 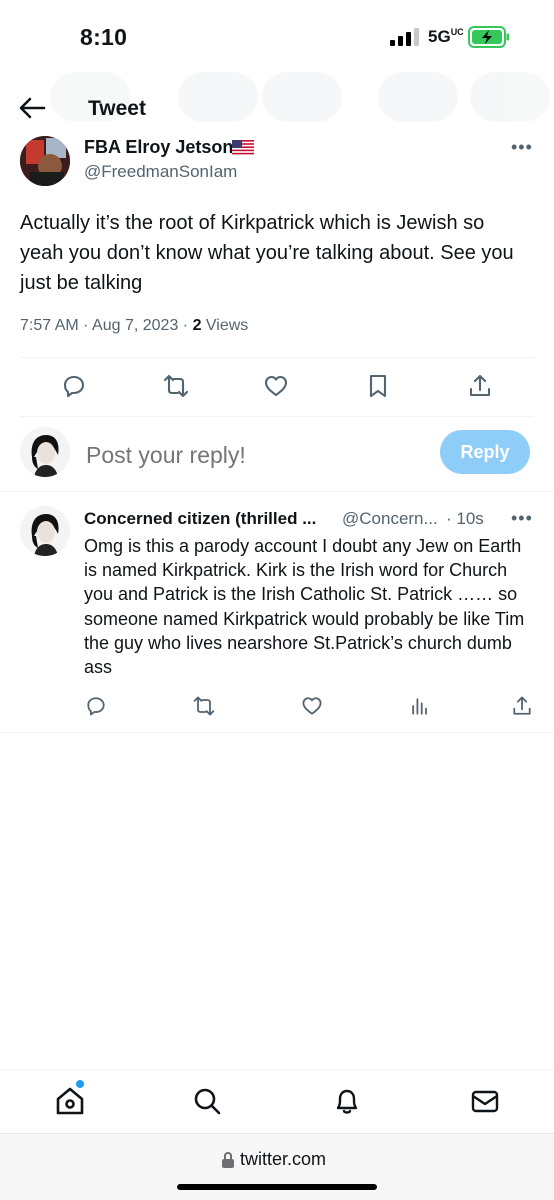 What do you see at coordinates (465, 519) in the screenshot?
I see `reply-timestamp: · 10s` at bounding box center [465, 519].